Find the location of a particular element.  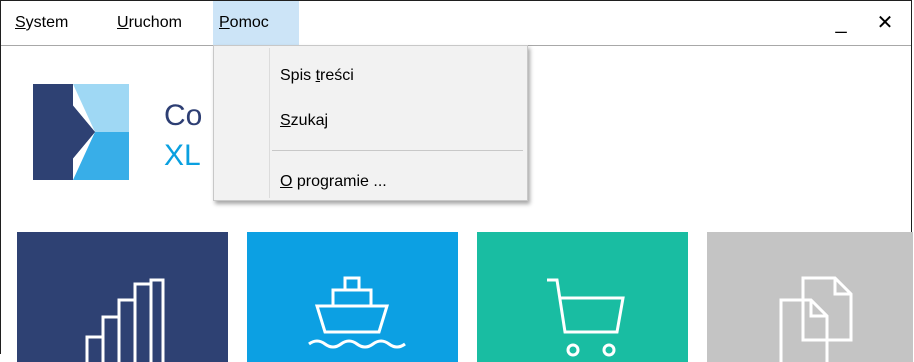

bar-chart-icon is located at coordinates (125, 320).